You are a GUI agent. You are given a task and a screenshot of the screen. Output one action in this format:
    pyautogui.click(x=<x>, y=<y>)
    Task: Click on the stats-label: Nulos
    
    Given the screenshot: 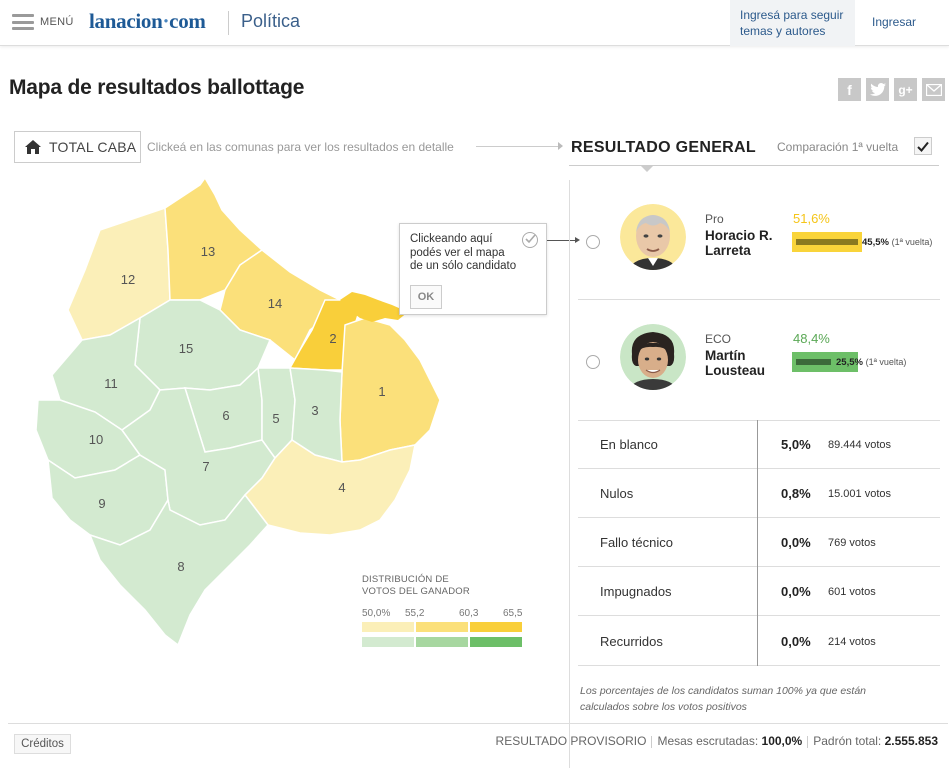 What is the action you would take?
    pyautogui.click(x=617, y=493)
    